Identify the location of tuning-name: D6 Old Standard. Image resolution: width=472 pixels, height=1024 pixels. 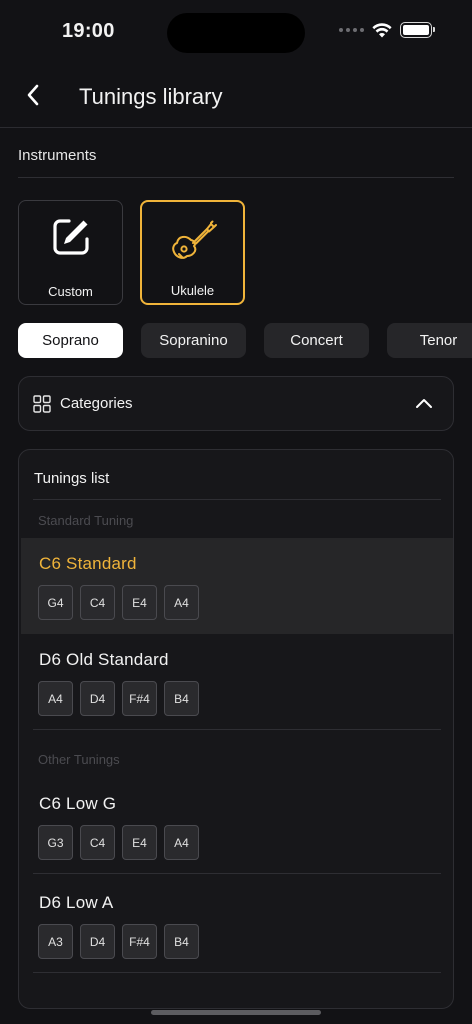
(104, 659).